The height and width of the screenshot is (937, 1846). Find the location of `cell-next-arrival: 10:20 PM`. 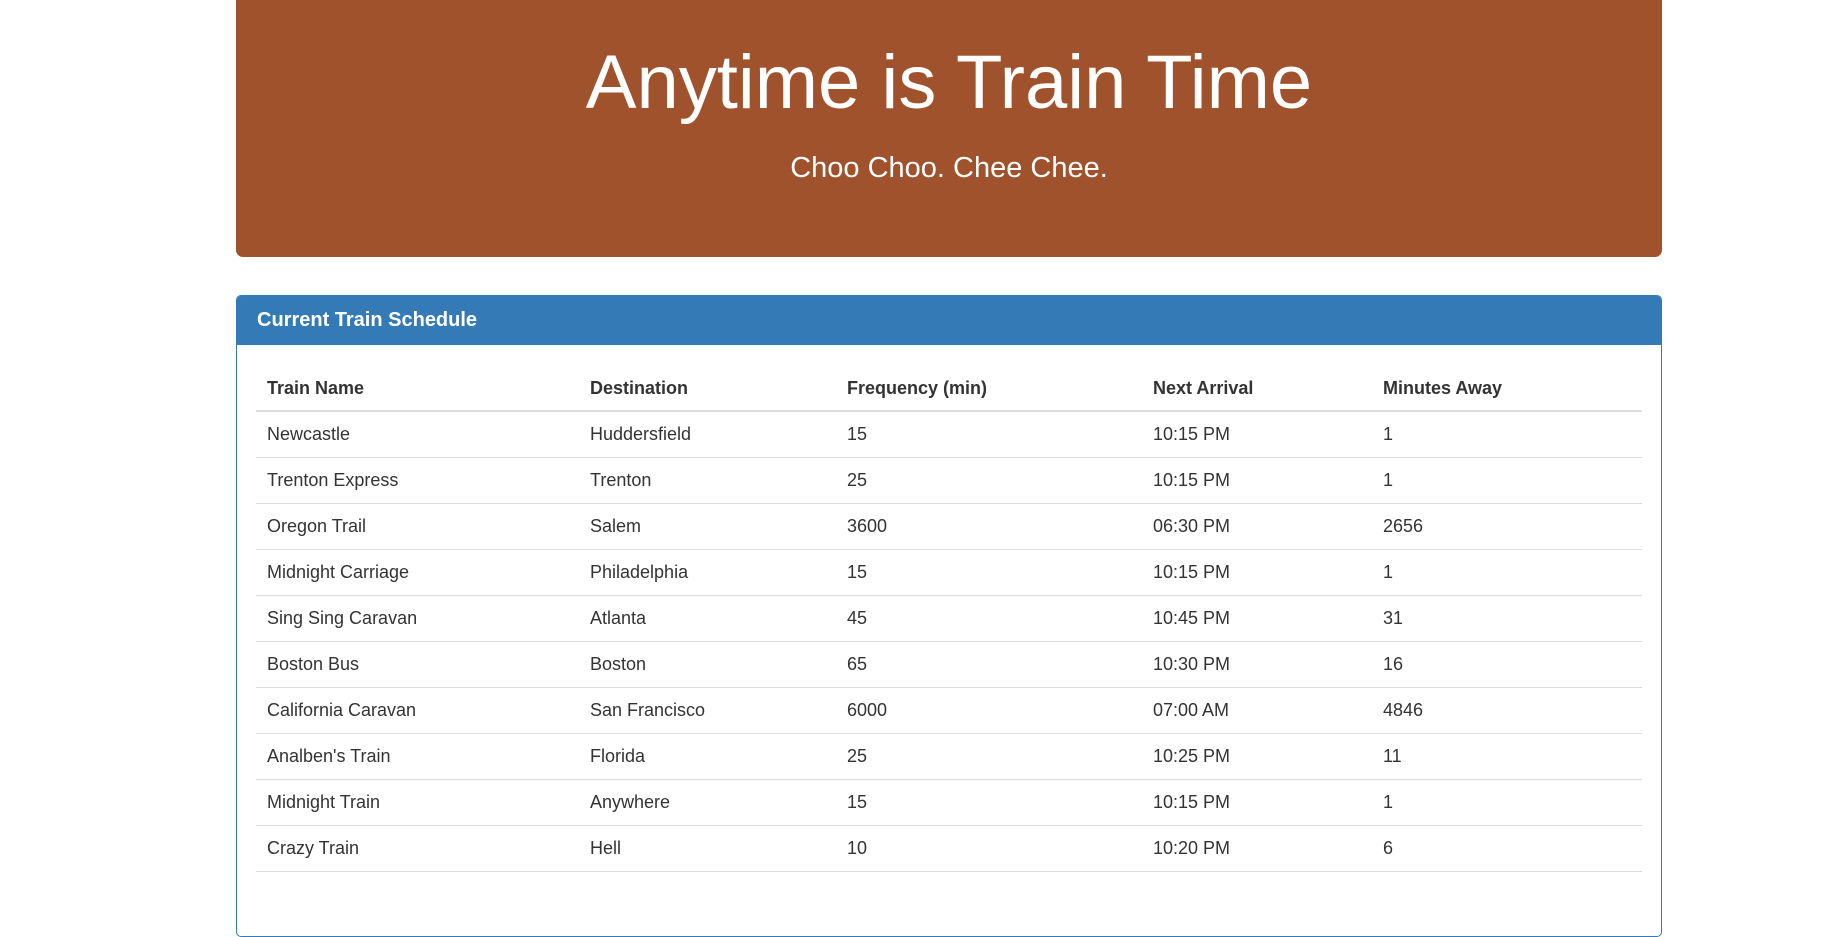

cell-next-arrival: 10:20 PM is located at coordinates (1257, 848).